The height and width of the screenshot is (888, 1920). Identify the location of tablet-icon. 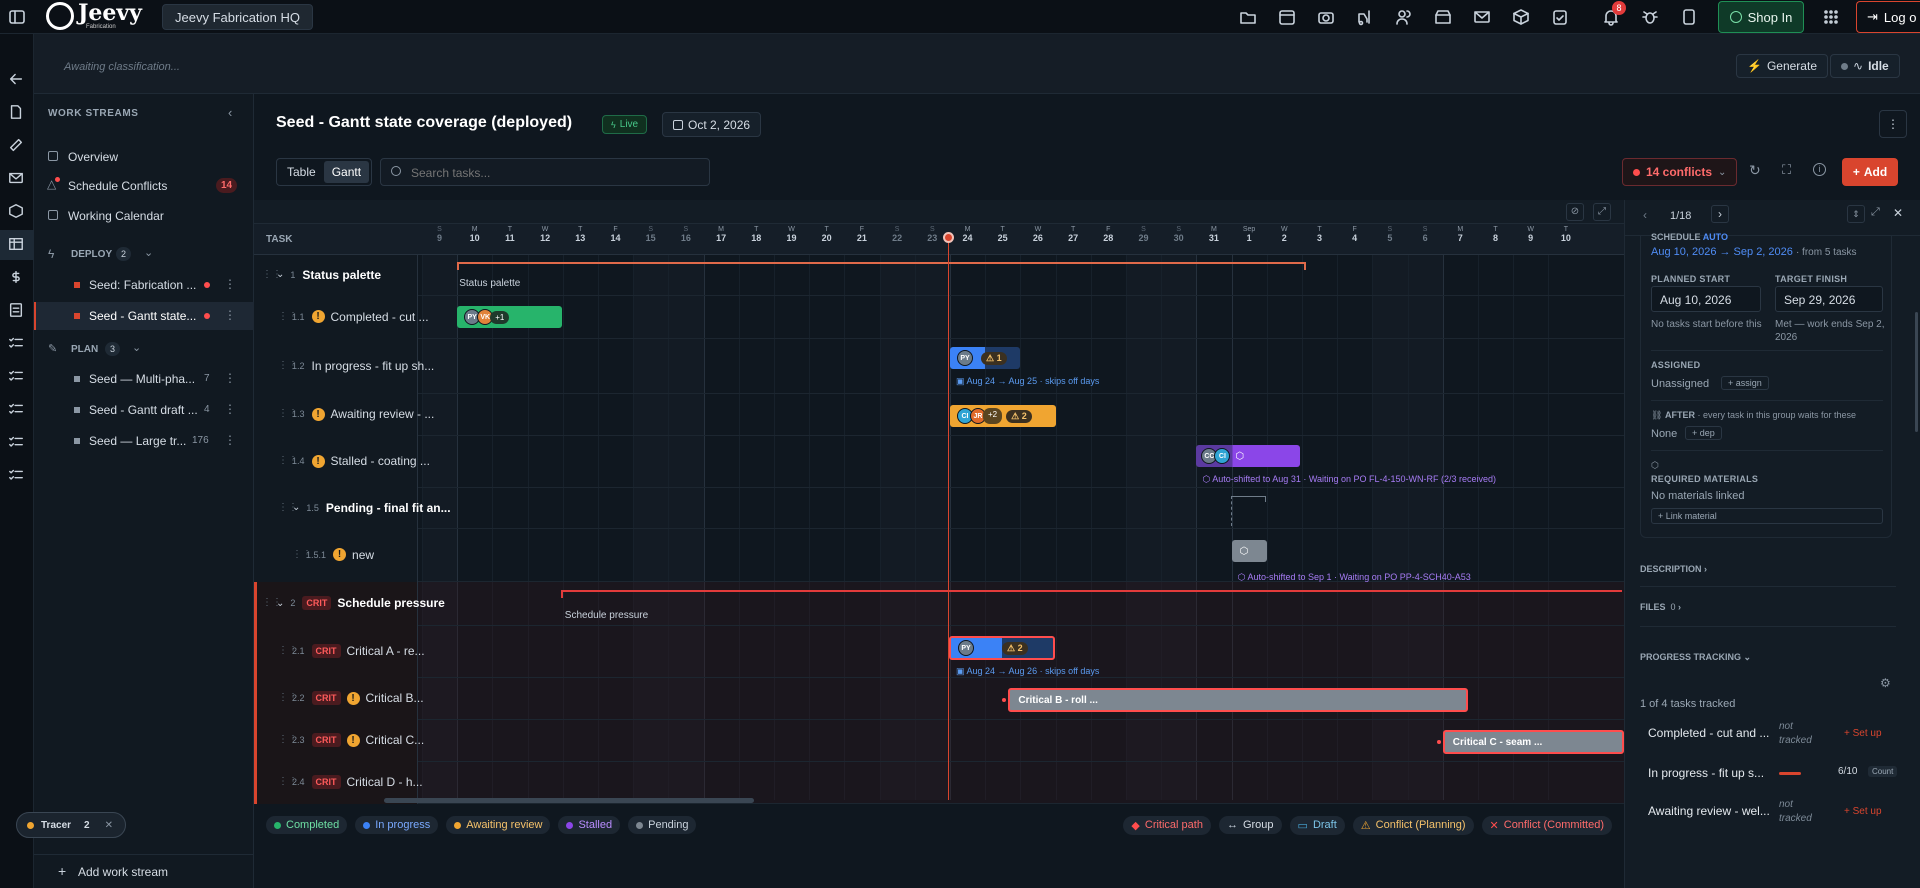
(1689, 17).